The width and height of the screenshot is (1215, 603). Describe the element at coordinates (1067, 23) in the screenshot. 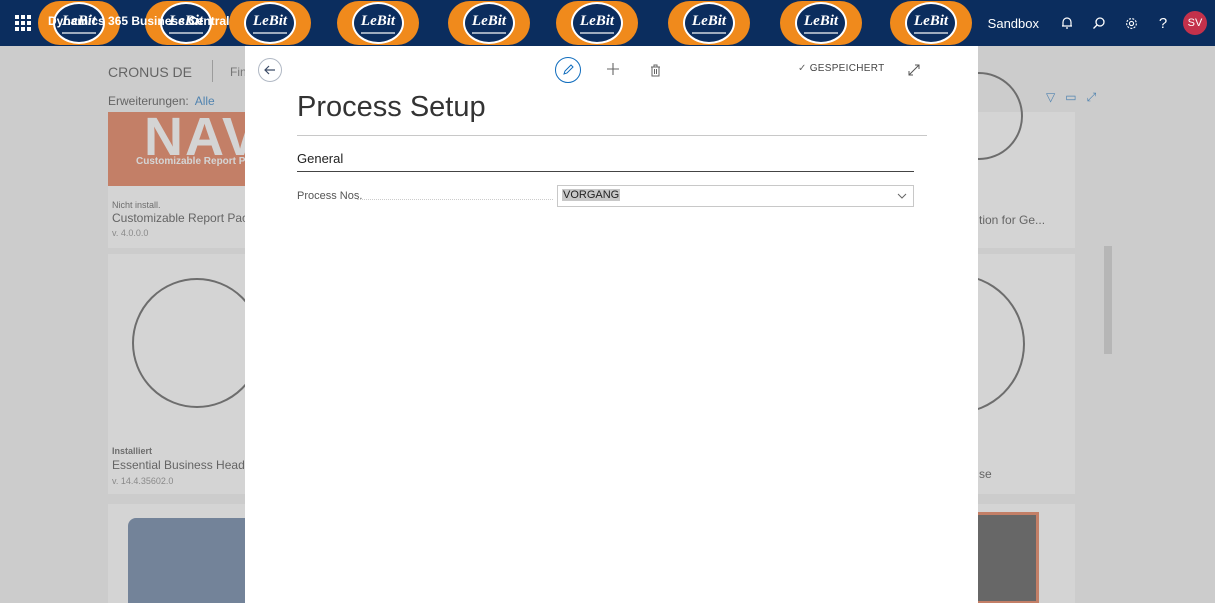

I see `bell-icon` at that location.